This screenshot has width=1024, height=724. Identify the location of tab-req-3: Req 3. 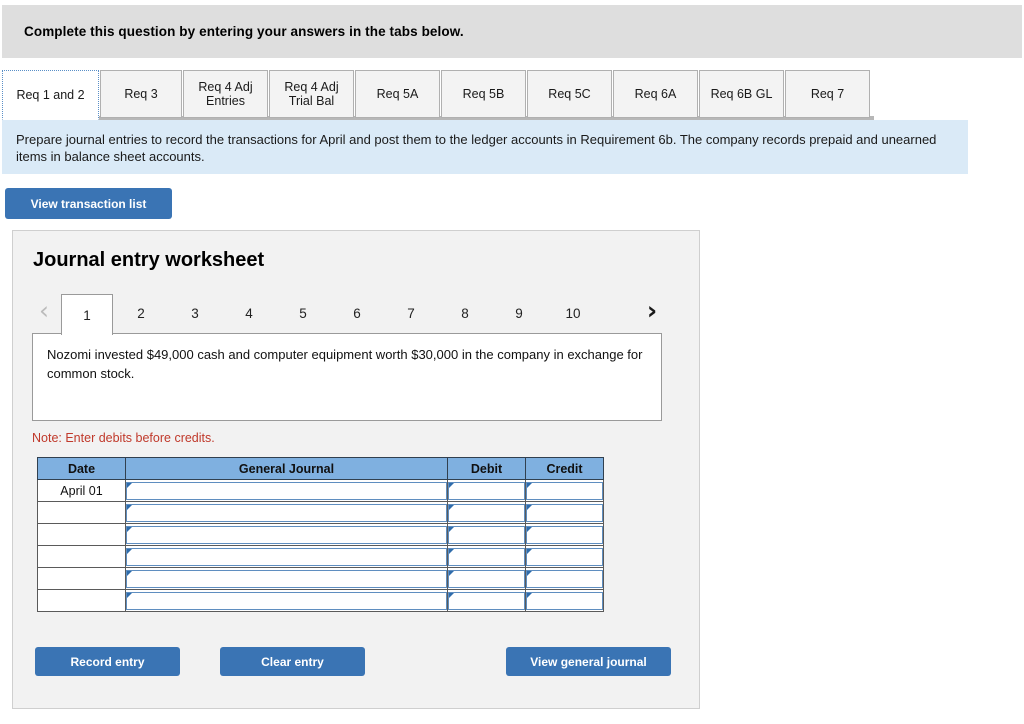
(141, 94).